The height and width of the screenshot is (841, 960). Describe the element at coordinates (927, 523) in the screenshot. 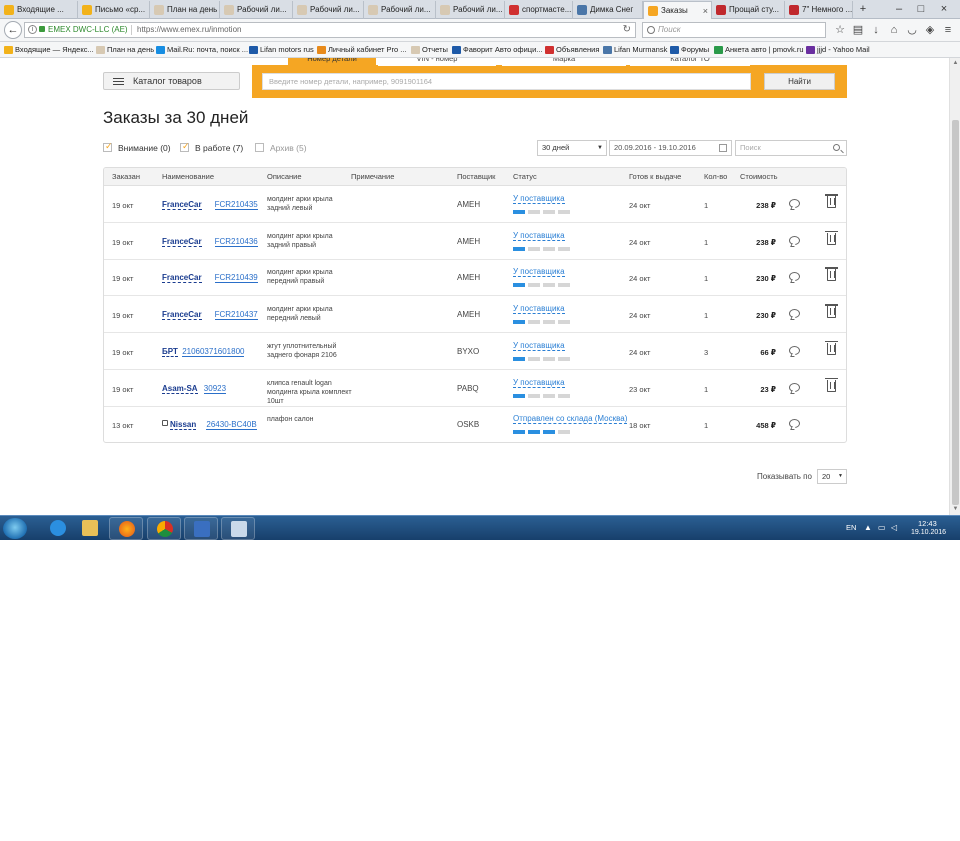

I see `clock-time: 12:43` at that location.